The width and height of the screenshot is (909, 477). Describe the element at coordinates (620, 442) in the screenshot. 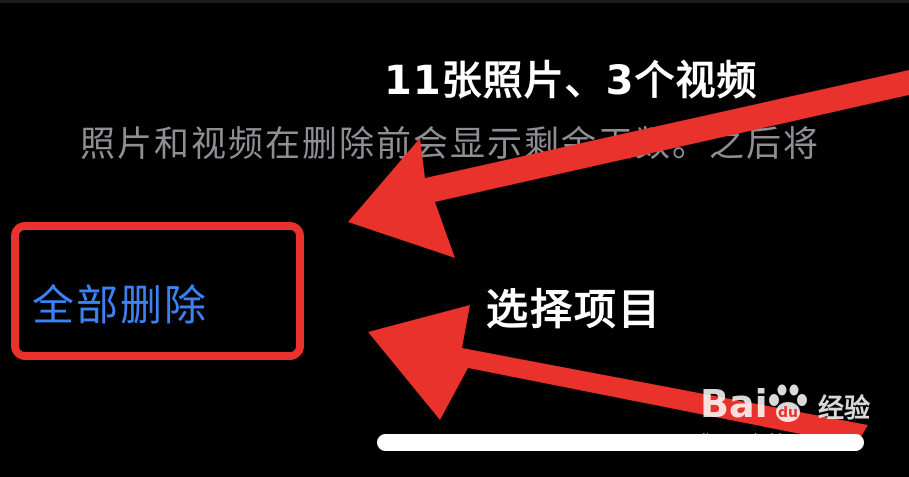

I see `home-indicator` at that location.